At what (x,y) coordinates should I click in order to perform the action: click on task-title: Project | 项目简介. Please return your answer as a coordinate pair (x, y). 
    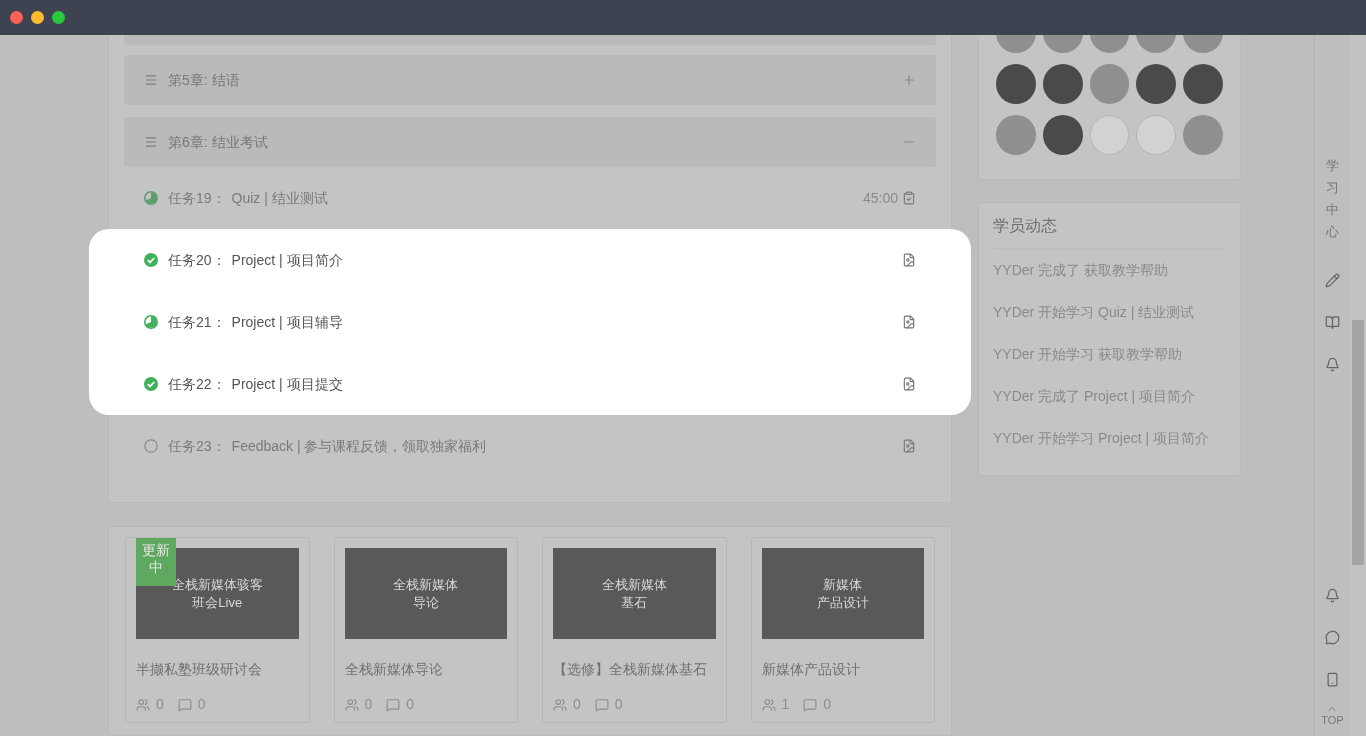
    Looking at the image, I should click on (287, 260).